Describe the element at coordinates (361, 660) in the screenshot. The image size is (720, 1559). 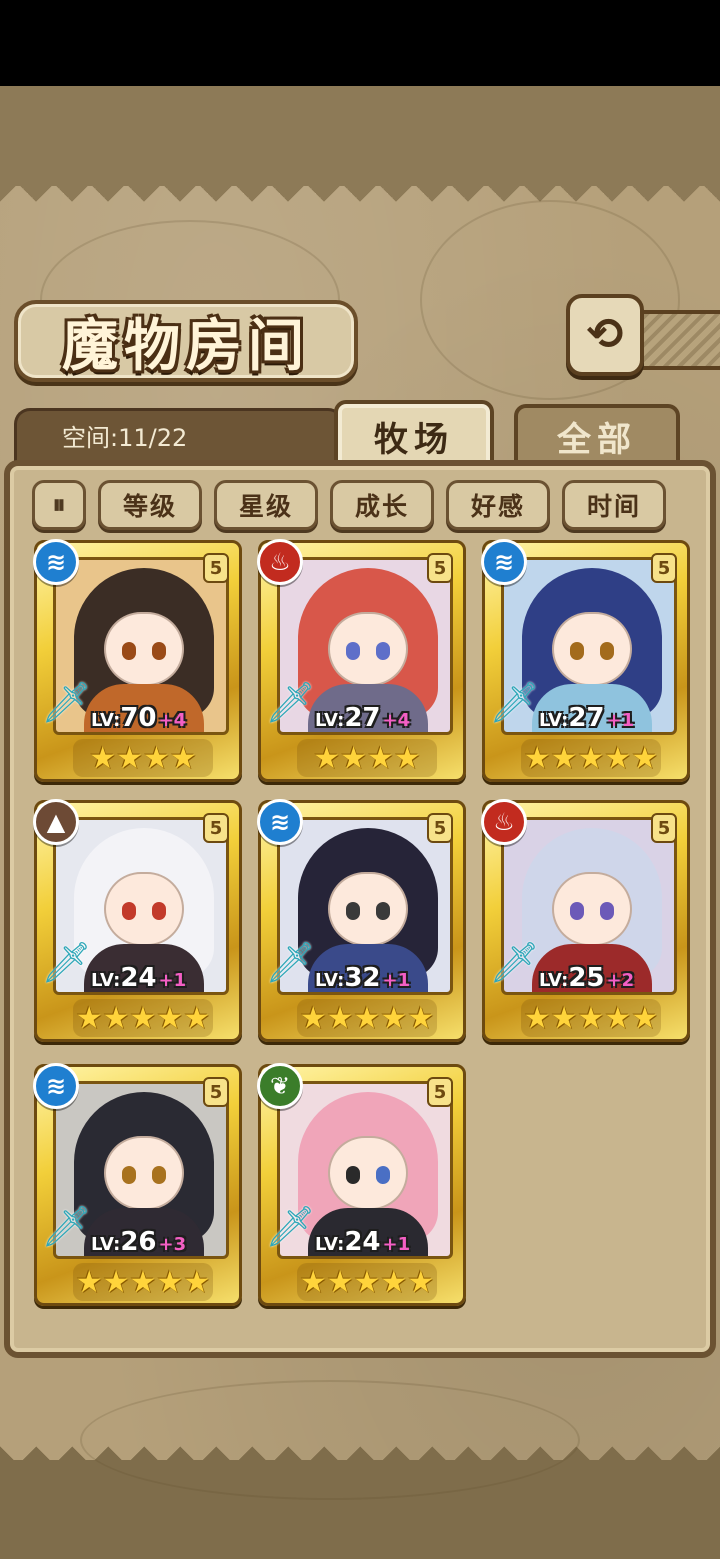
I see `monster-card: ♨ 5 🗡 LV: 27 +4 ★★★★` at that location.